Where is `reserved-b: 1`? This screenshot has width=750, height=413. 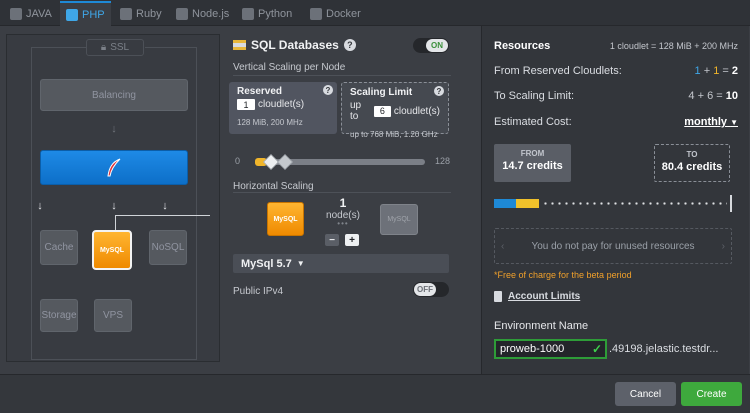
reserved-b: 1 is located at coordinates (716, 71).